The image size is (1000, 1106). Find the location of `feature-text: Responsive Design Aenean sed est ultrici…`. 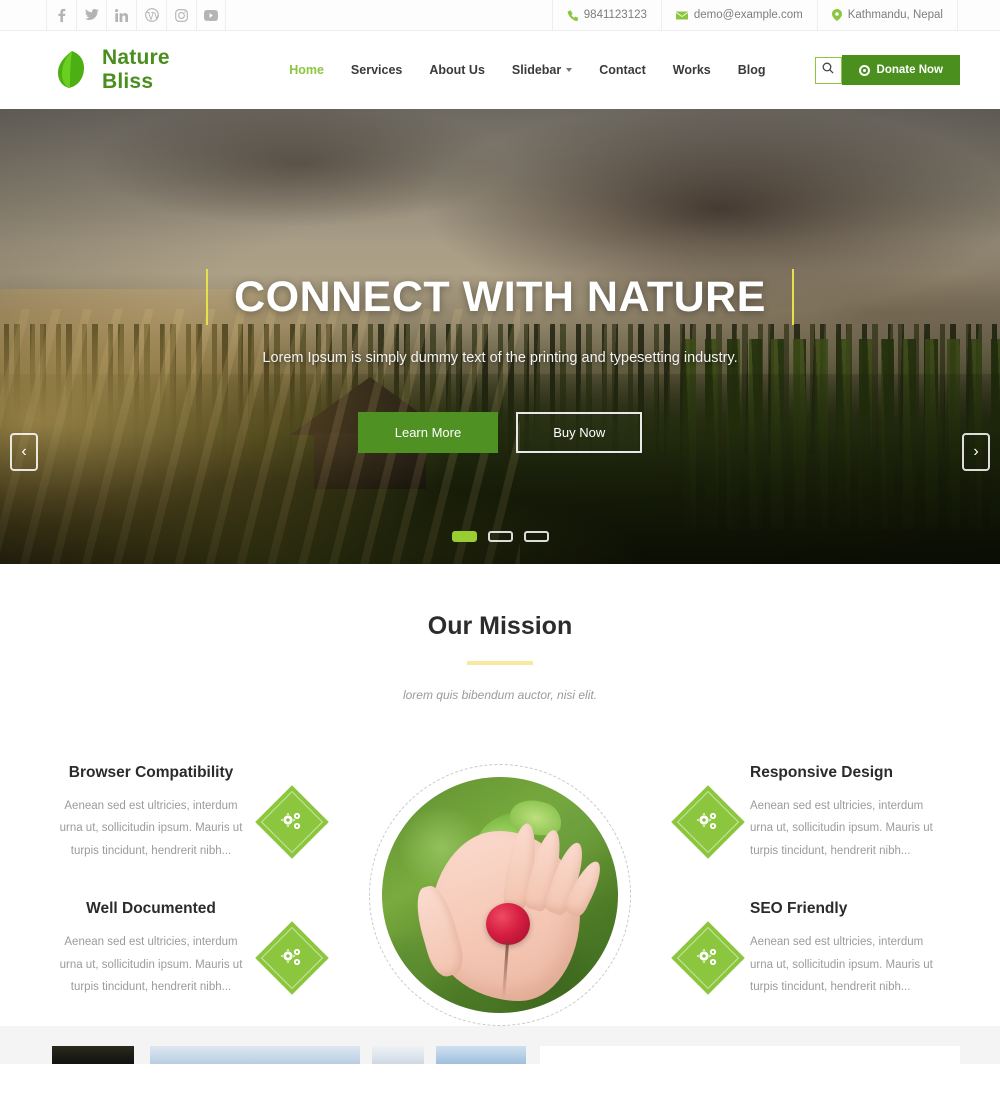

feature-text: Responsive Design Aenean sed est ultrici… is located at coordinates (849, 813).